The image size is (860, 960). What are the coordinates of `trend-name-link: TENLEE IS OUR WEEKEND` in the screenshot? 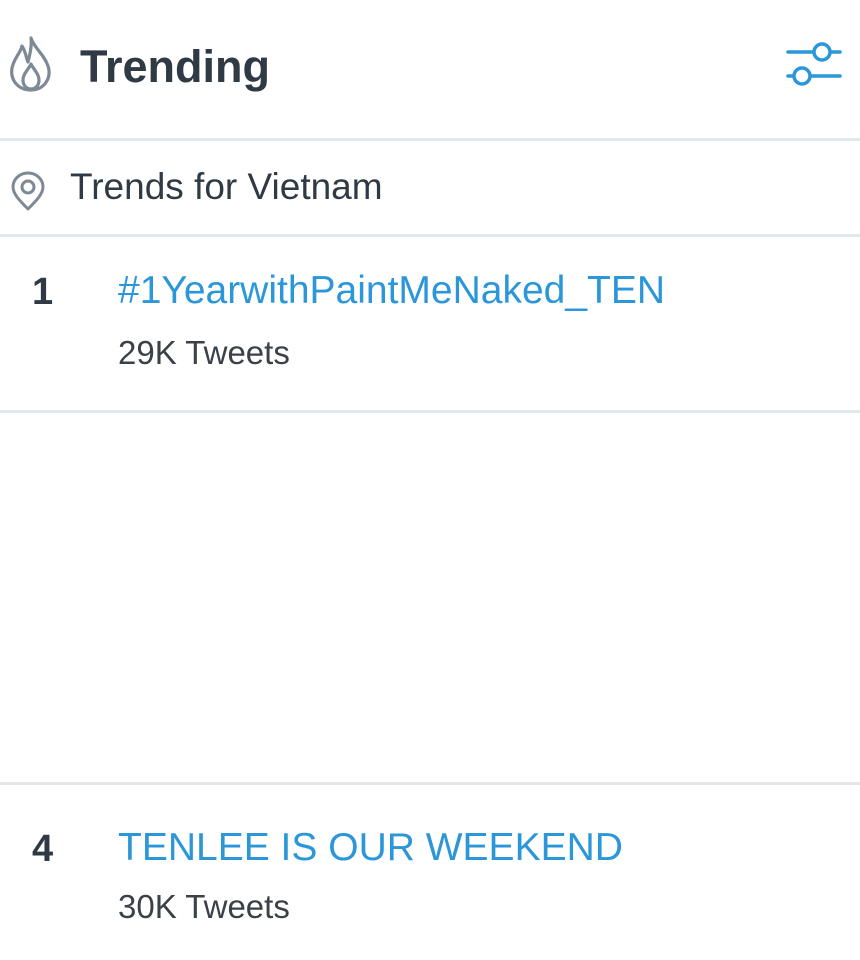 It's located at (370, 848).